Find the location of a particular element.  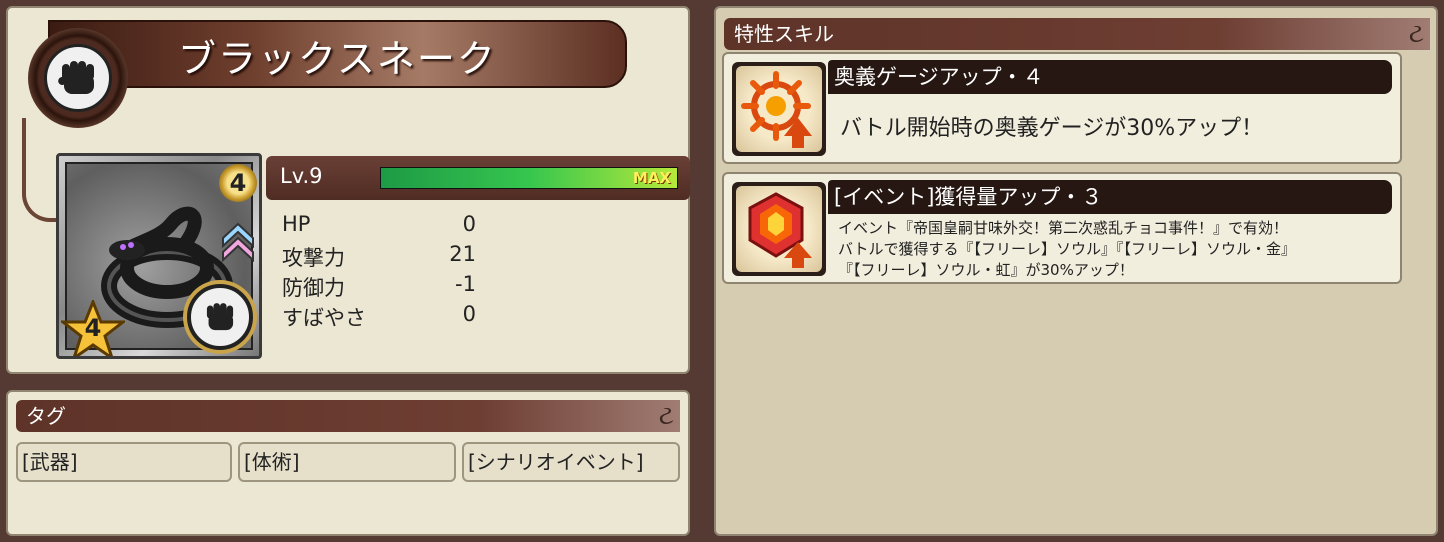

stat-label: すばやさ is located at coordinates (324, 318).